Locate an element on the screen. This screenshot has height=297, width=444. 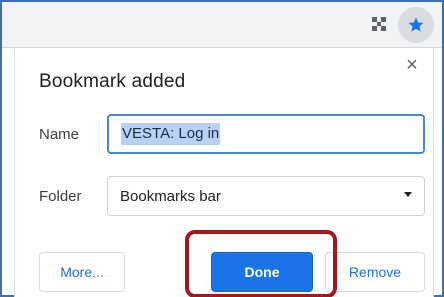
name-input-selected-text: VESTA: Log in is located at coordinates (171, 134).